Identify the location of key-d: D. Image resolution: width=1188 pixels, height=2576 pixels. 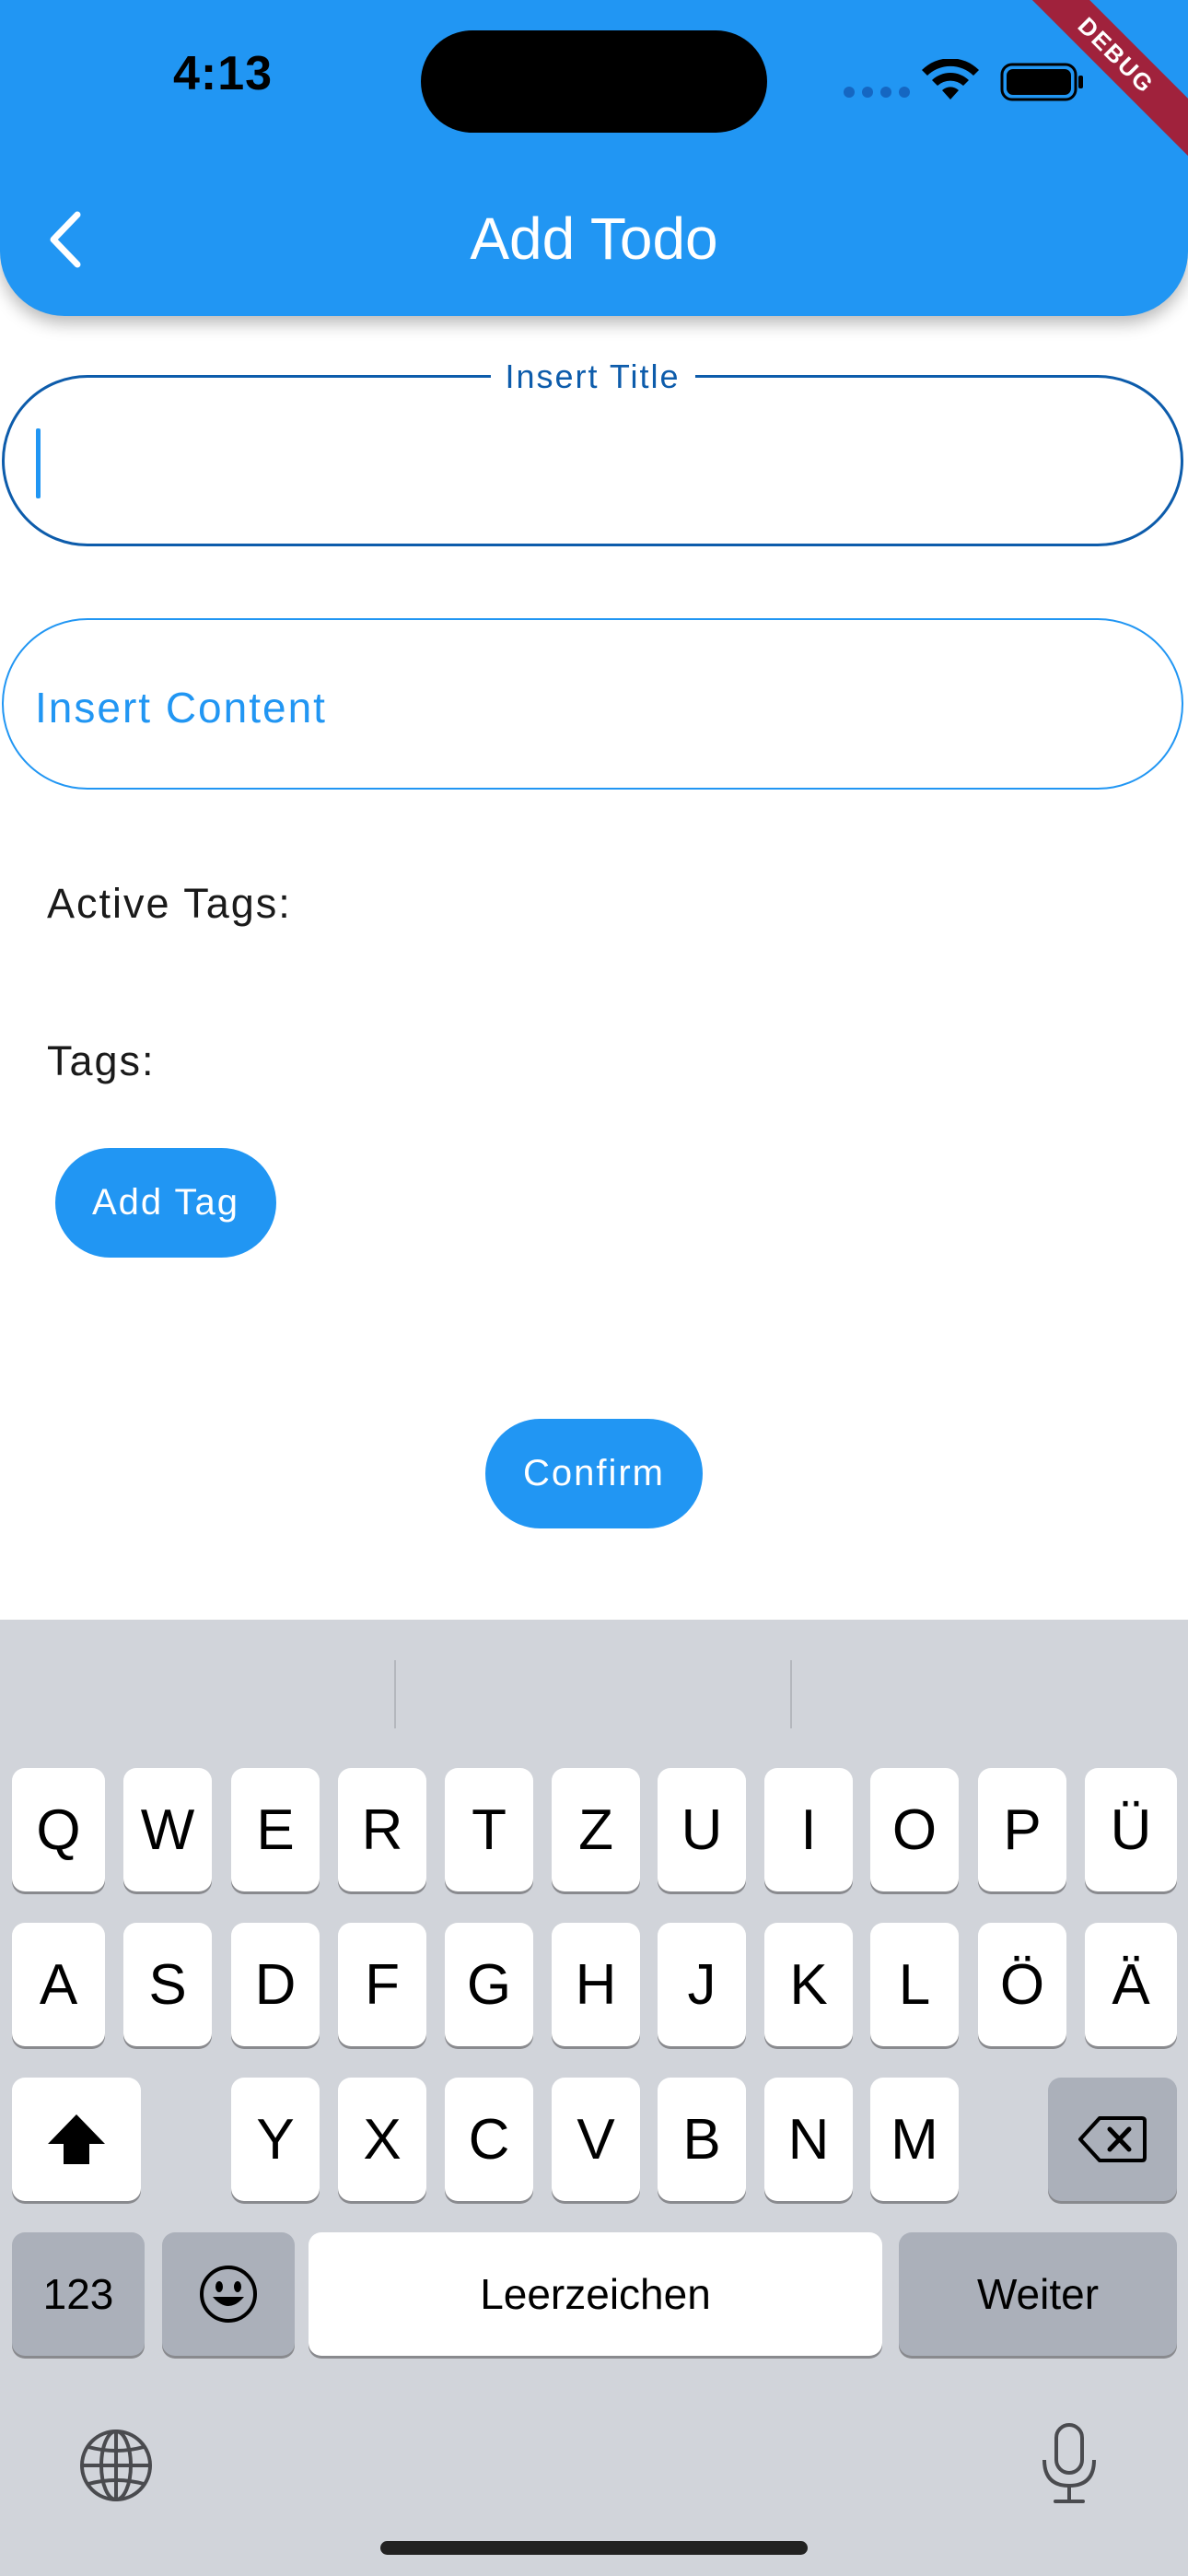
(275, 1985).